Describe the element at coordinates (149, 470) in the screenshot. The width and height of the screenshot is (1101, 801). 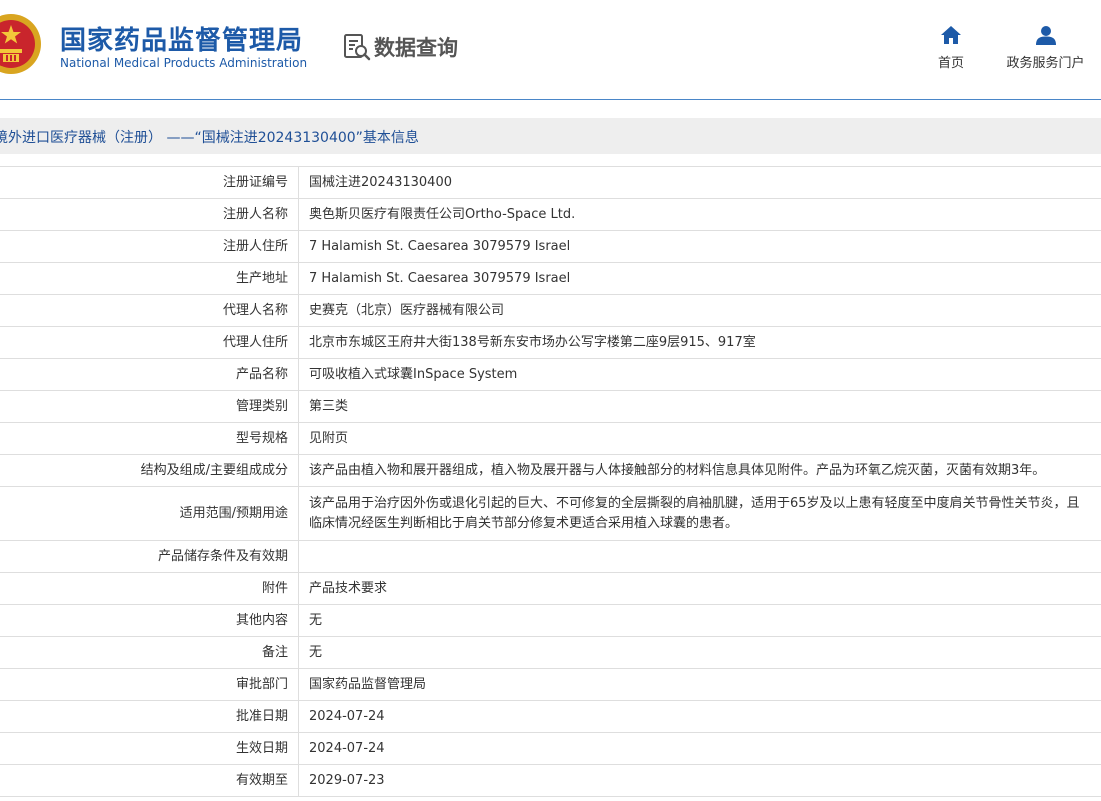
I see `field-label: 结构及组成/主要组成成分` at that location.